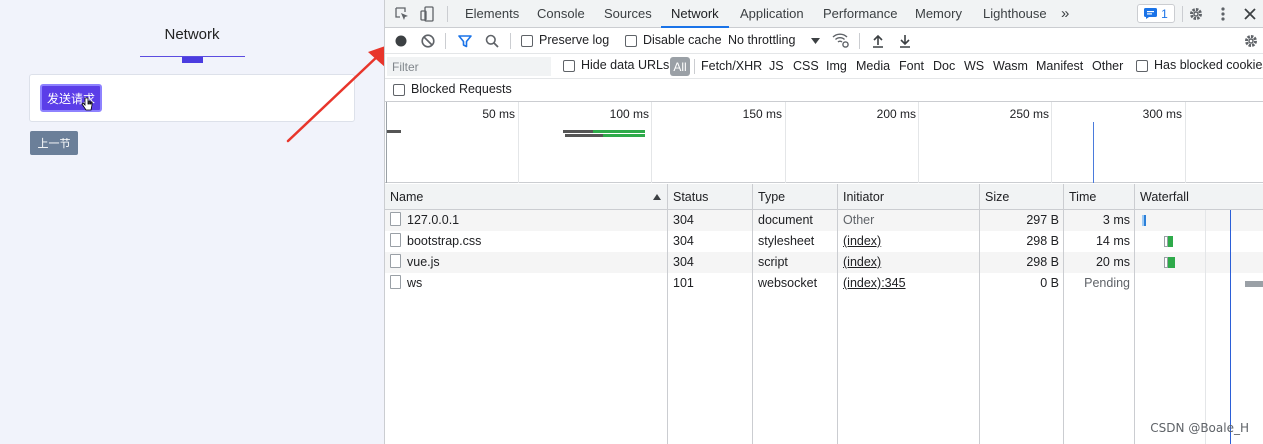 The height and width of the screenshot is (444, 1263). What do you see at coordinates (1156, 13) in the screenshot?
I see `issues-badge: 1` at bounding box center [1156, 13].